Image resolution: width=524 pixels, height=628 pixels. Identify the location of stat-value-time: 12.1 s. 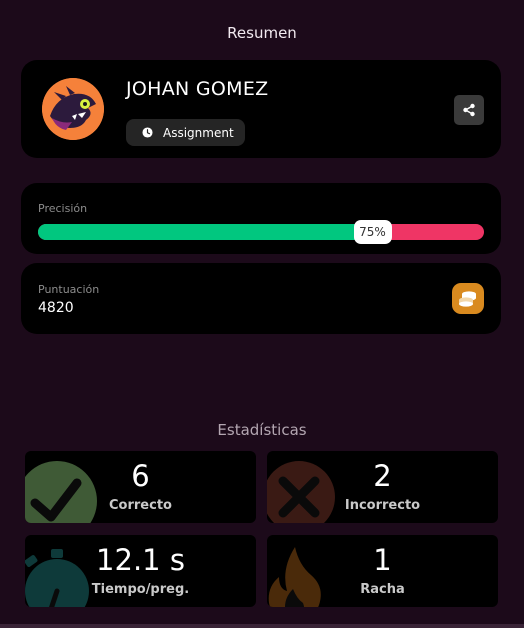
(140, 560).